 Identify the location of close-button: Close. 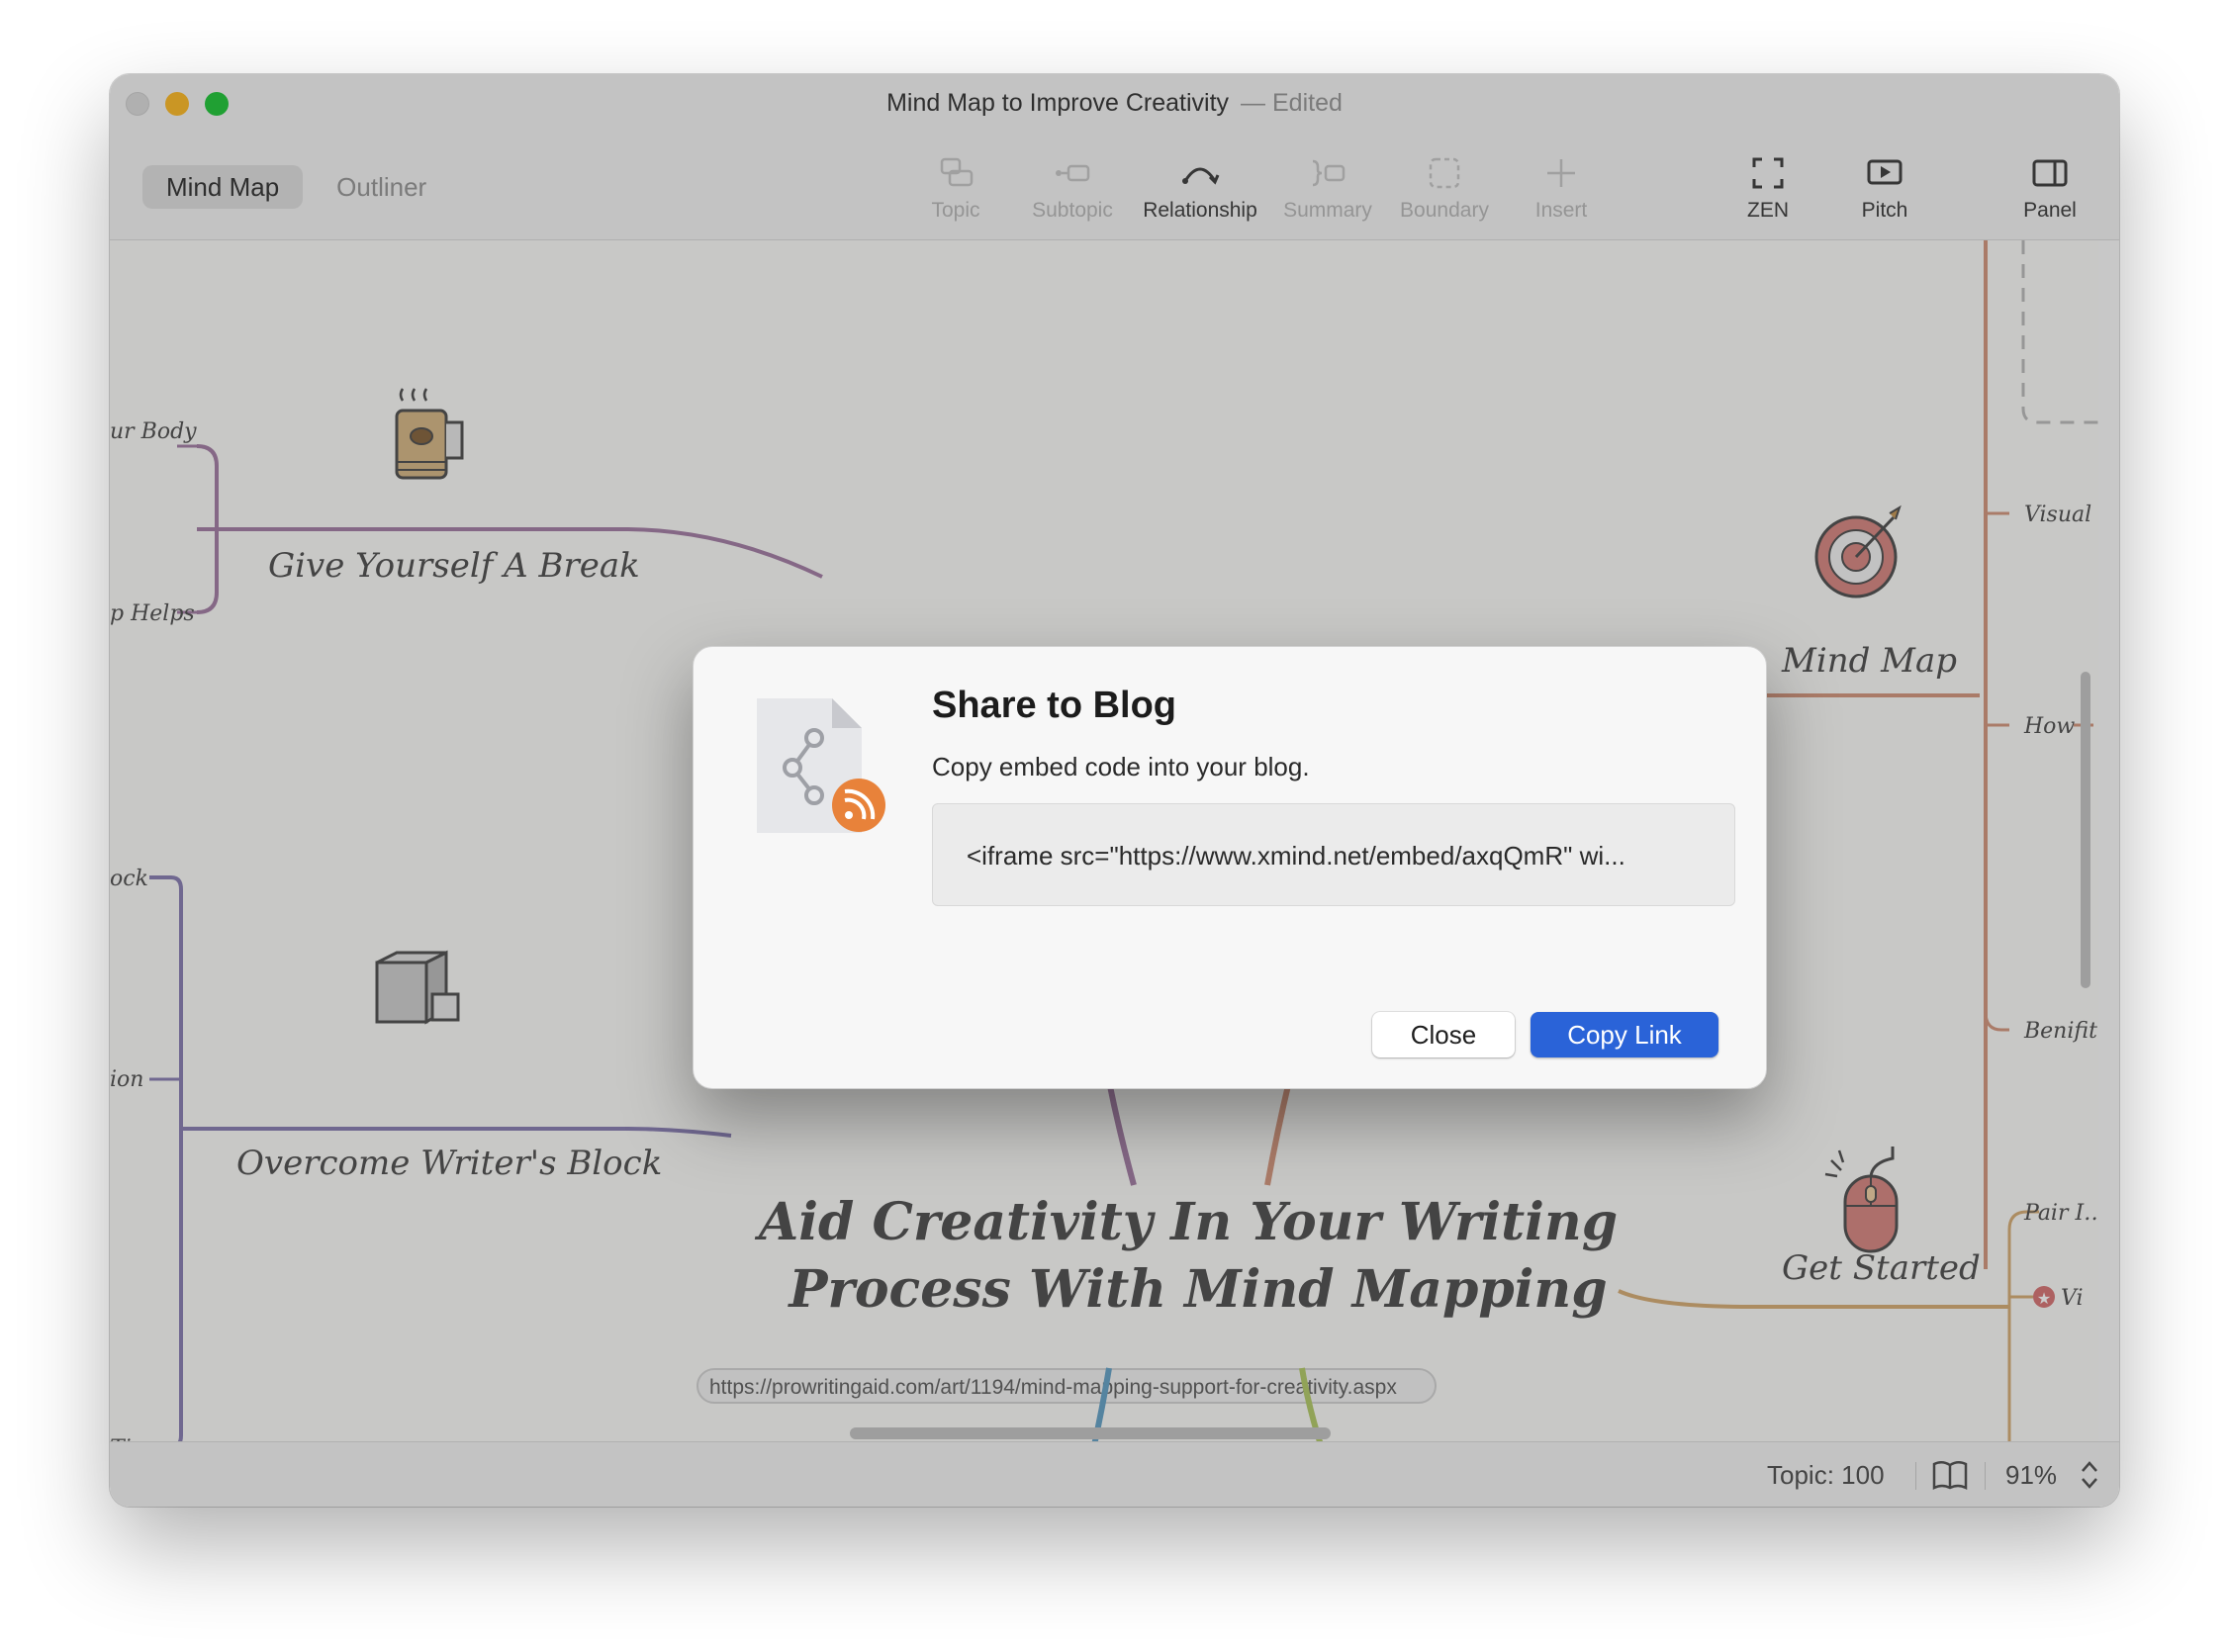
(1443, 1034).